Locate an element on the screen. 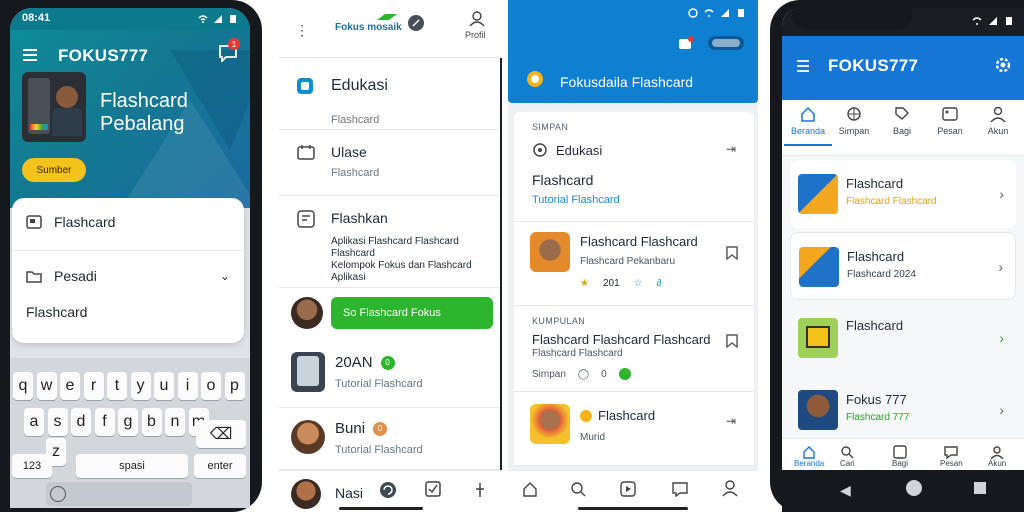  key-d: d is located at coordinates (81, 422).